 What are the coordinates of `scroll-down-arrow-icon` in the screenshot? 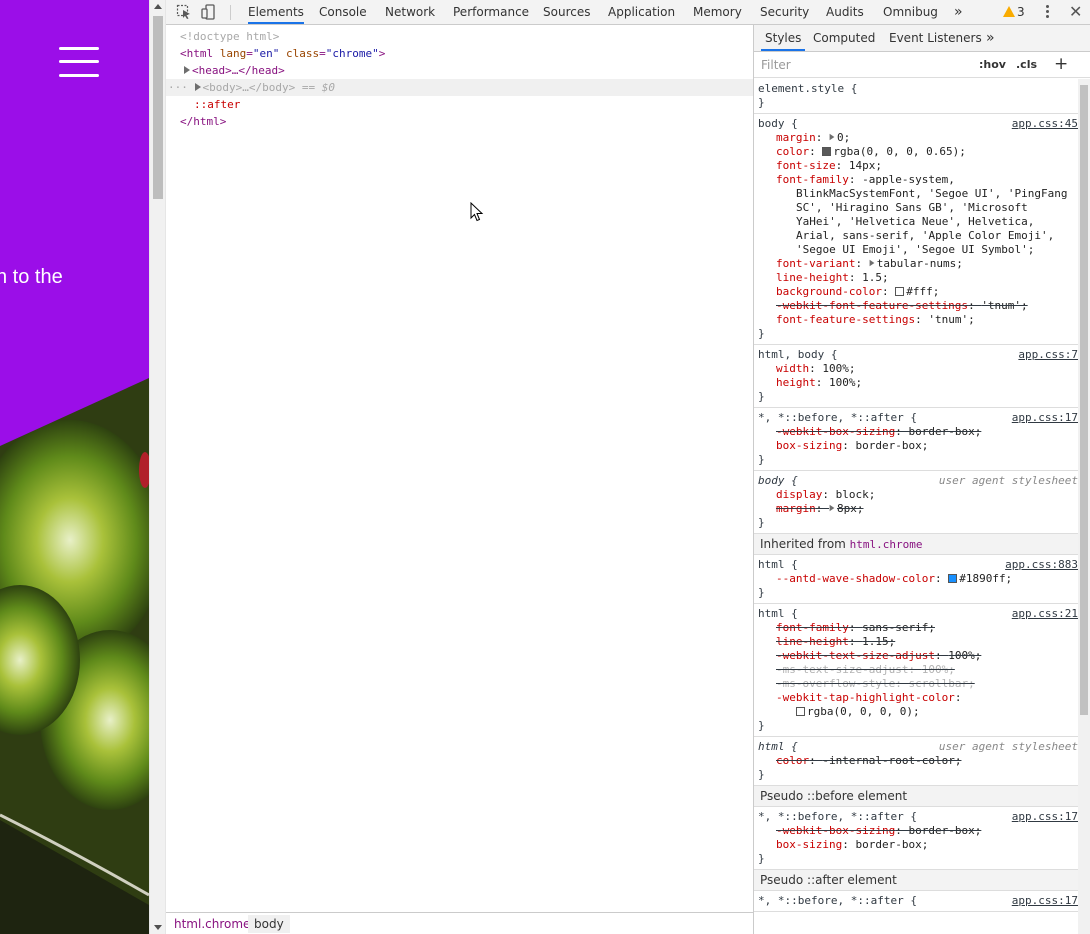 It's located at (158, 927).